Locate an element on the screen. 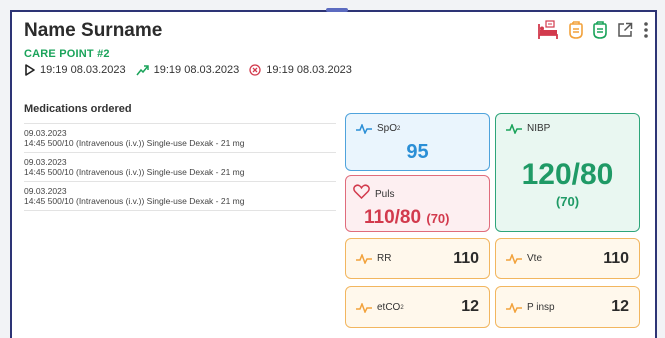 The image size is (665, 338). etco2-label: etCO 2 is located at coordinates (380, 307).